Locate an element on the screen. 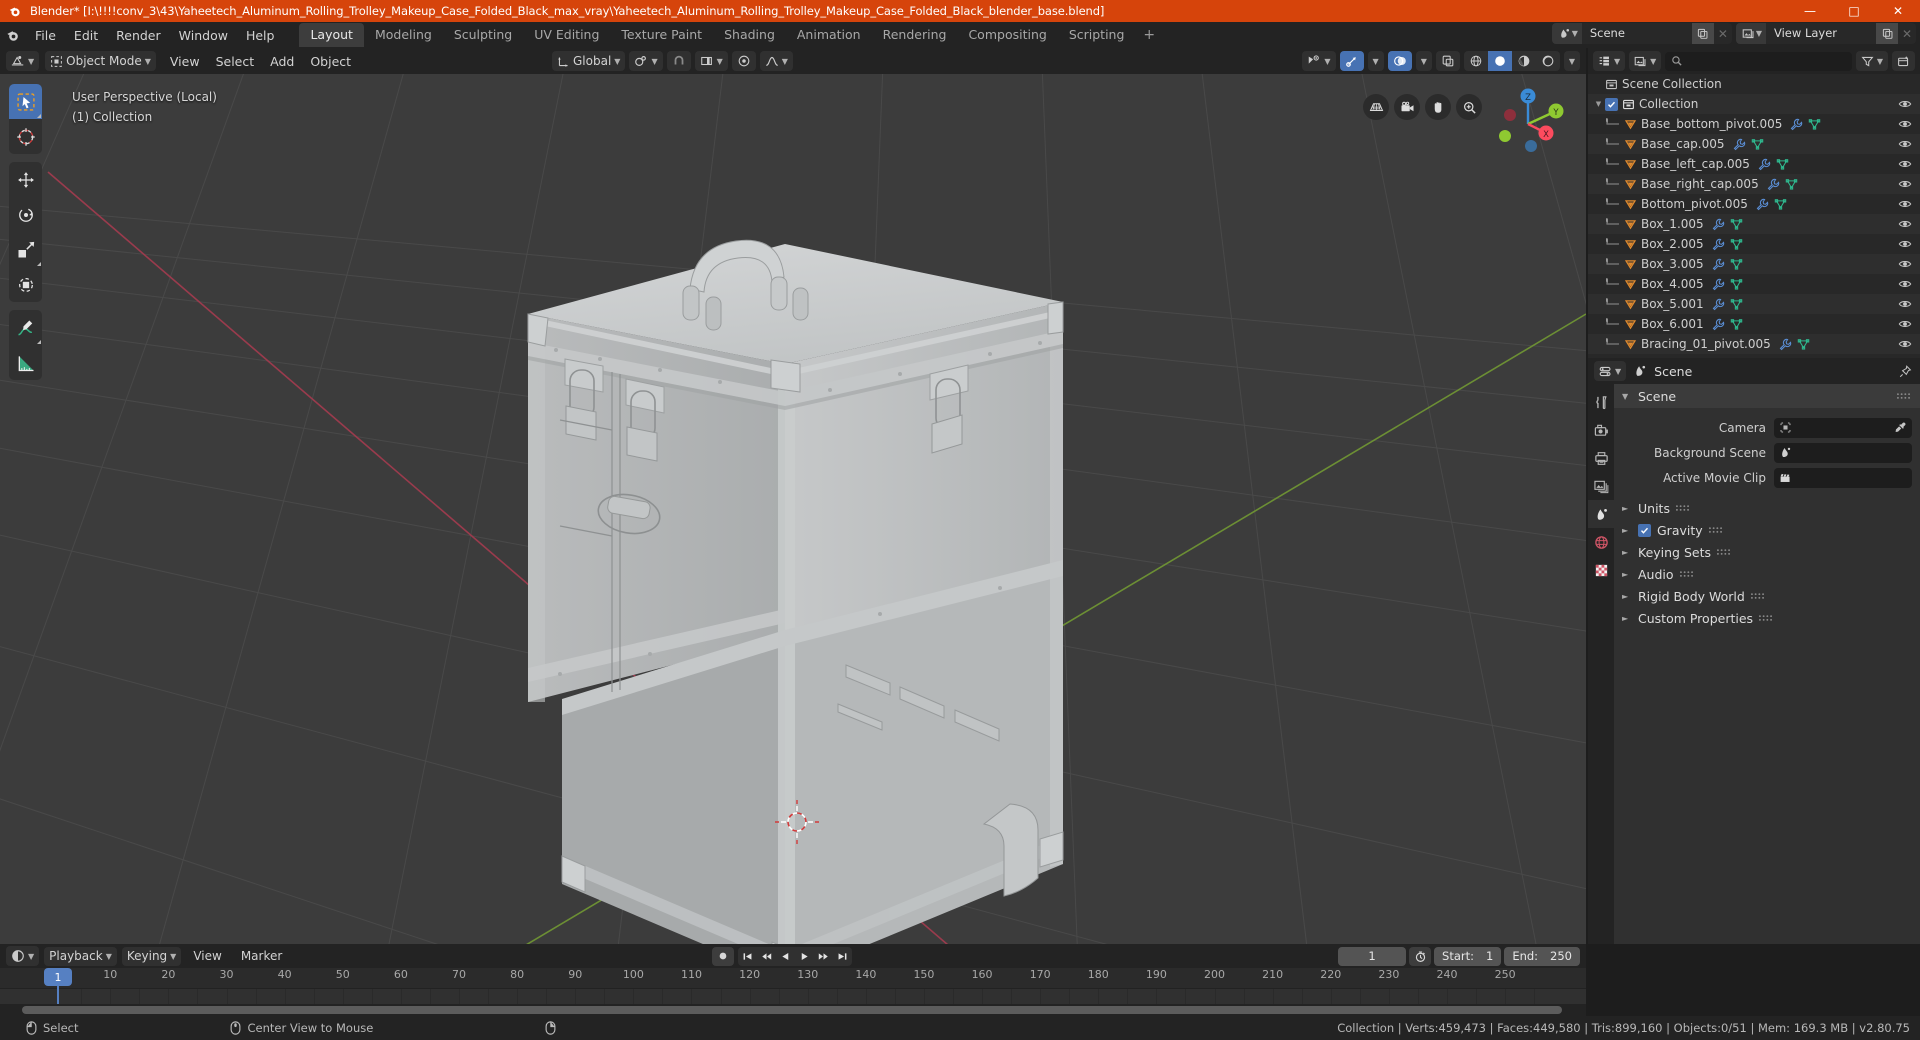  viewport-menu-object: Object is located at coordinates (330, 61).